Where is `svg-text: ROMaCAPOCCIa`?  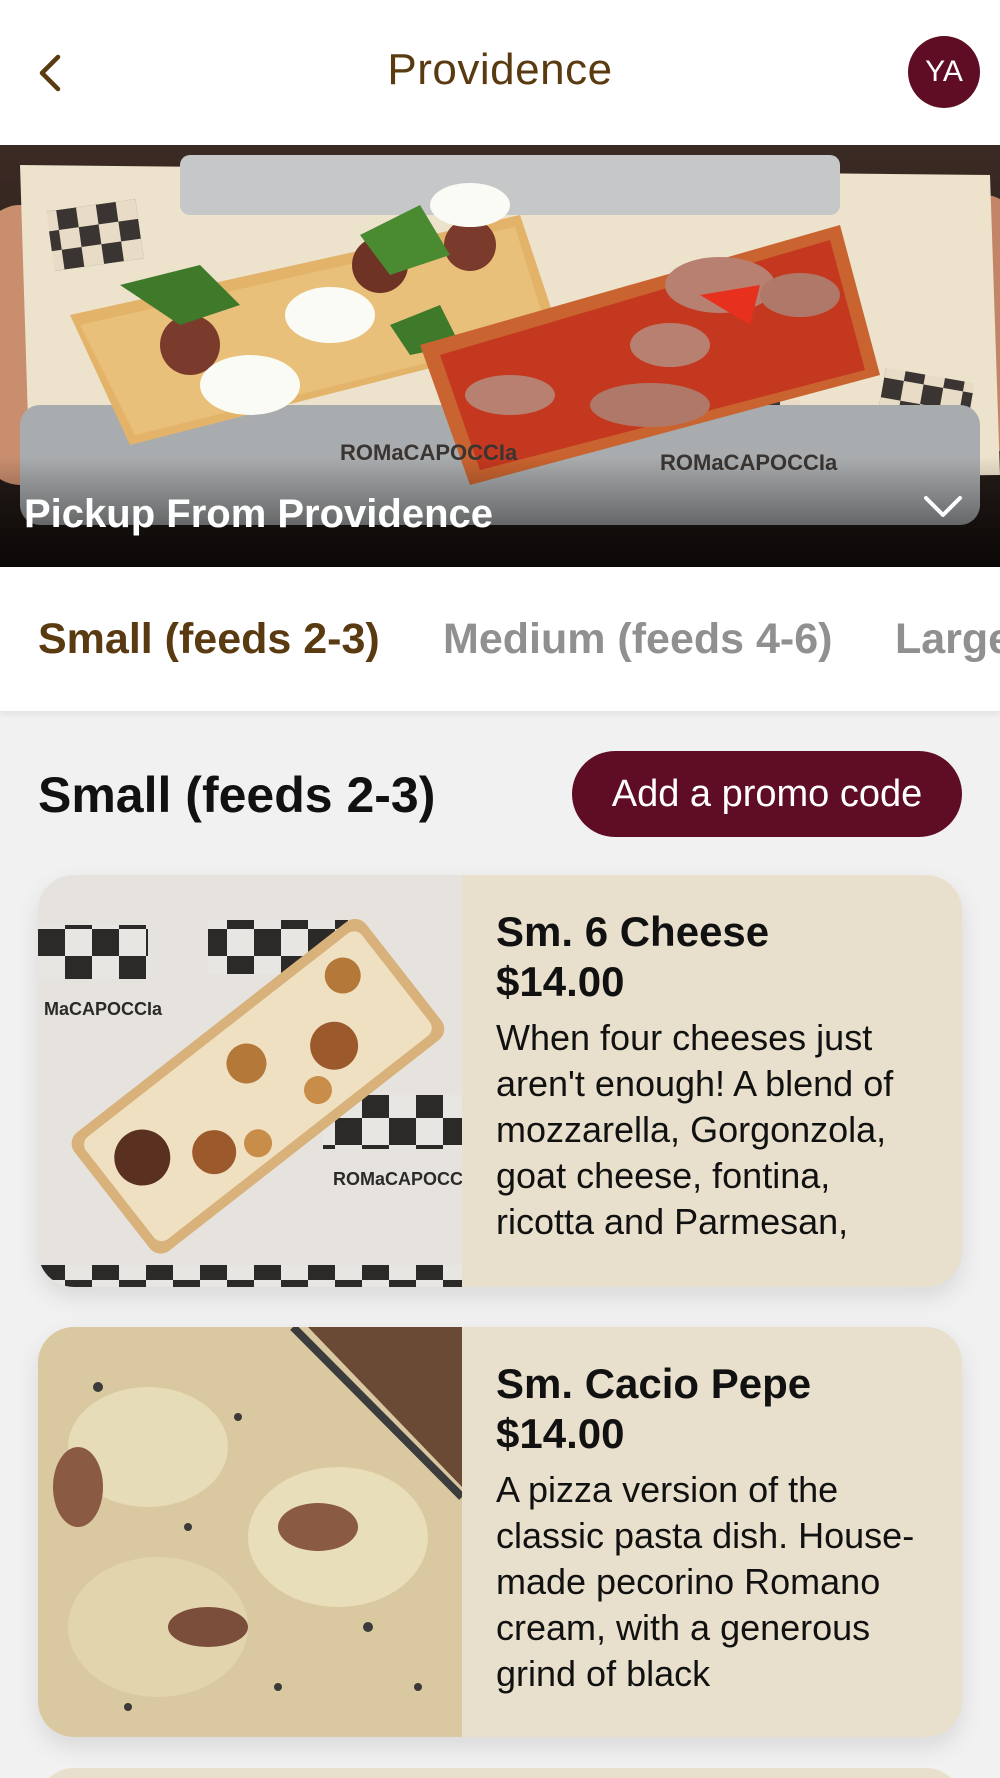
svg-text: ROMaCAPOCCIa is located at coordinates (397, 1179).